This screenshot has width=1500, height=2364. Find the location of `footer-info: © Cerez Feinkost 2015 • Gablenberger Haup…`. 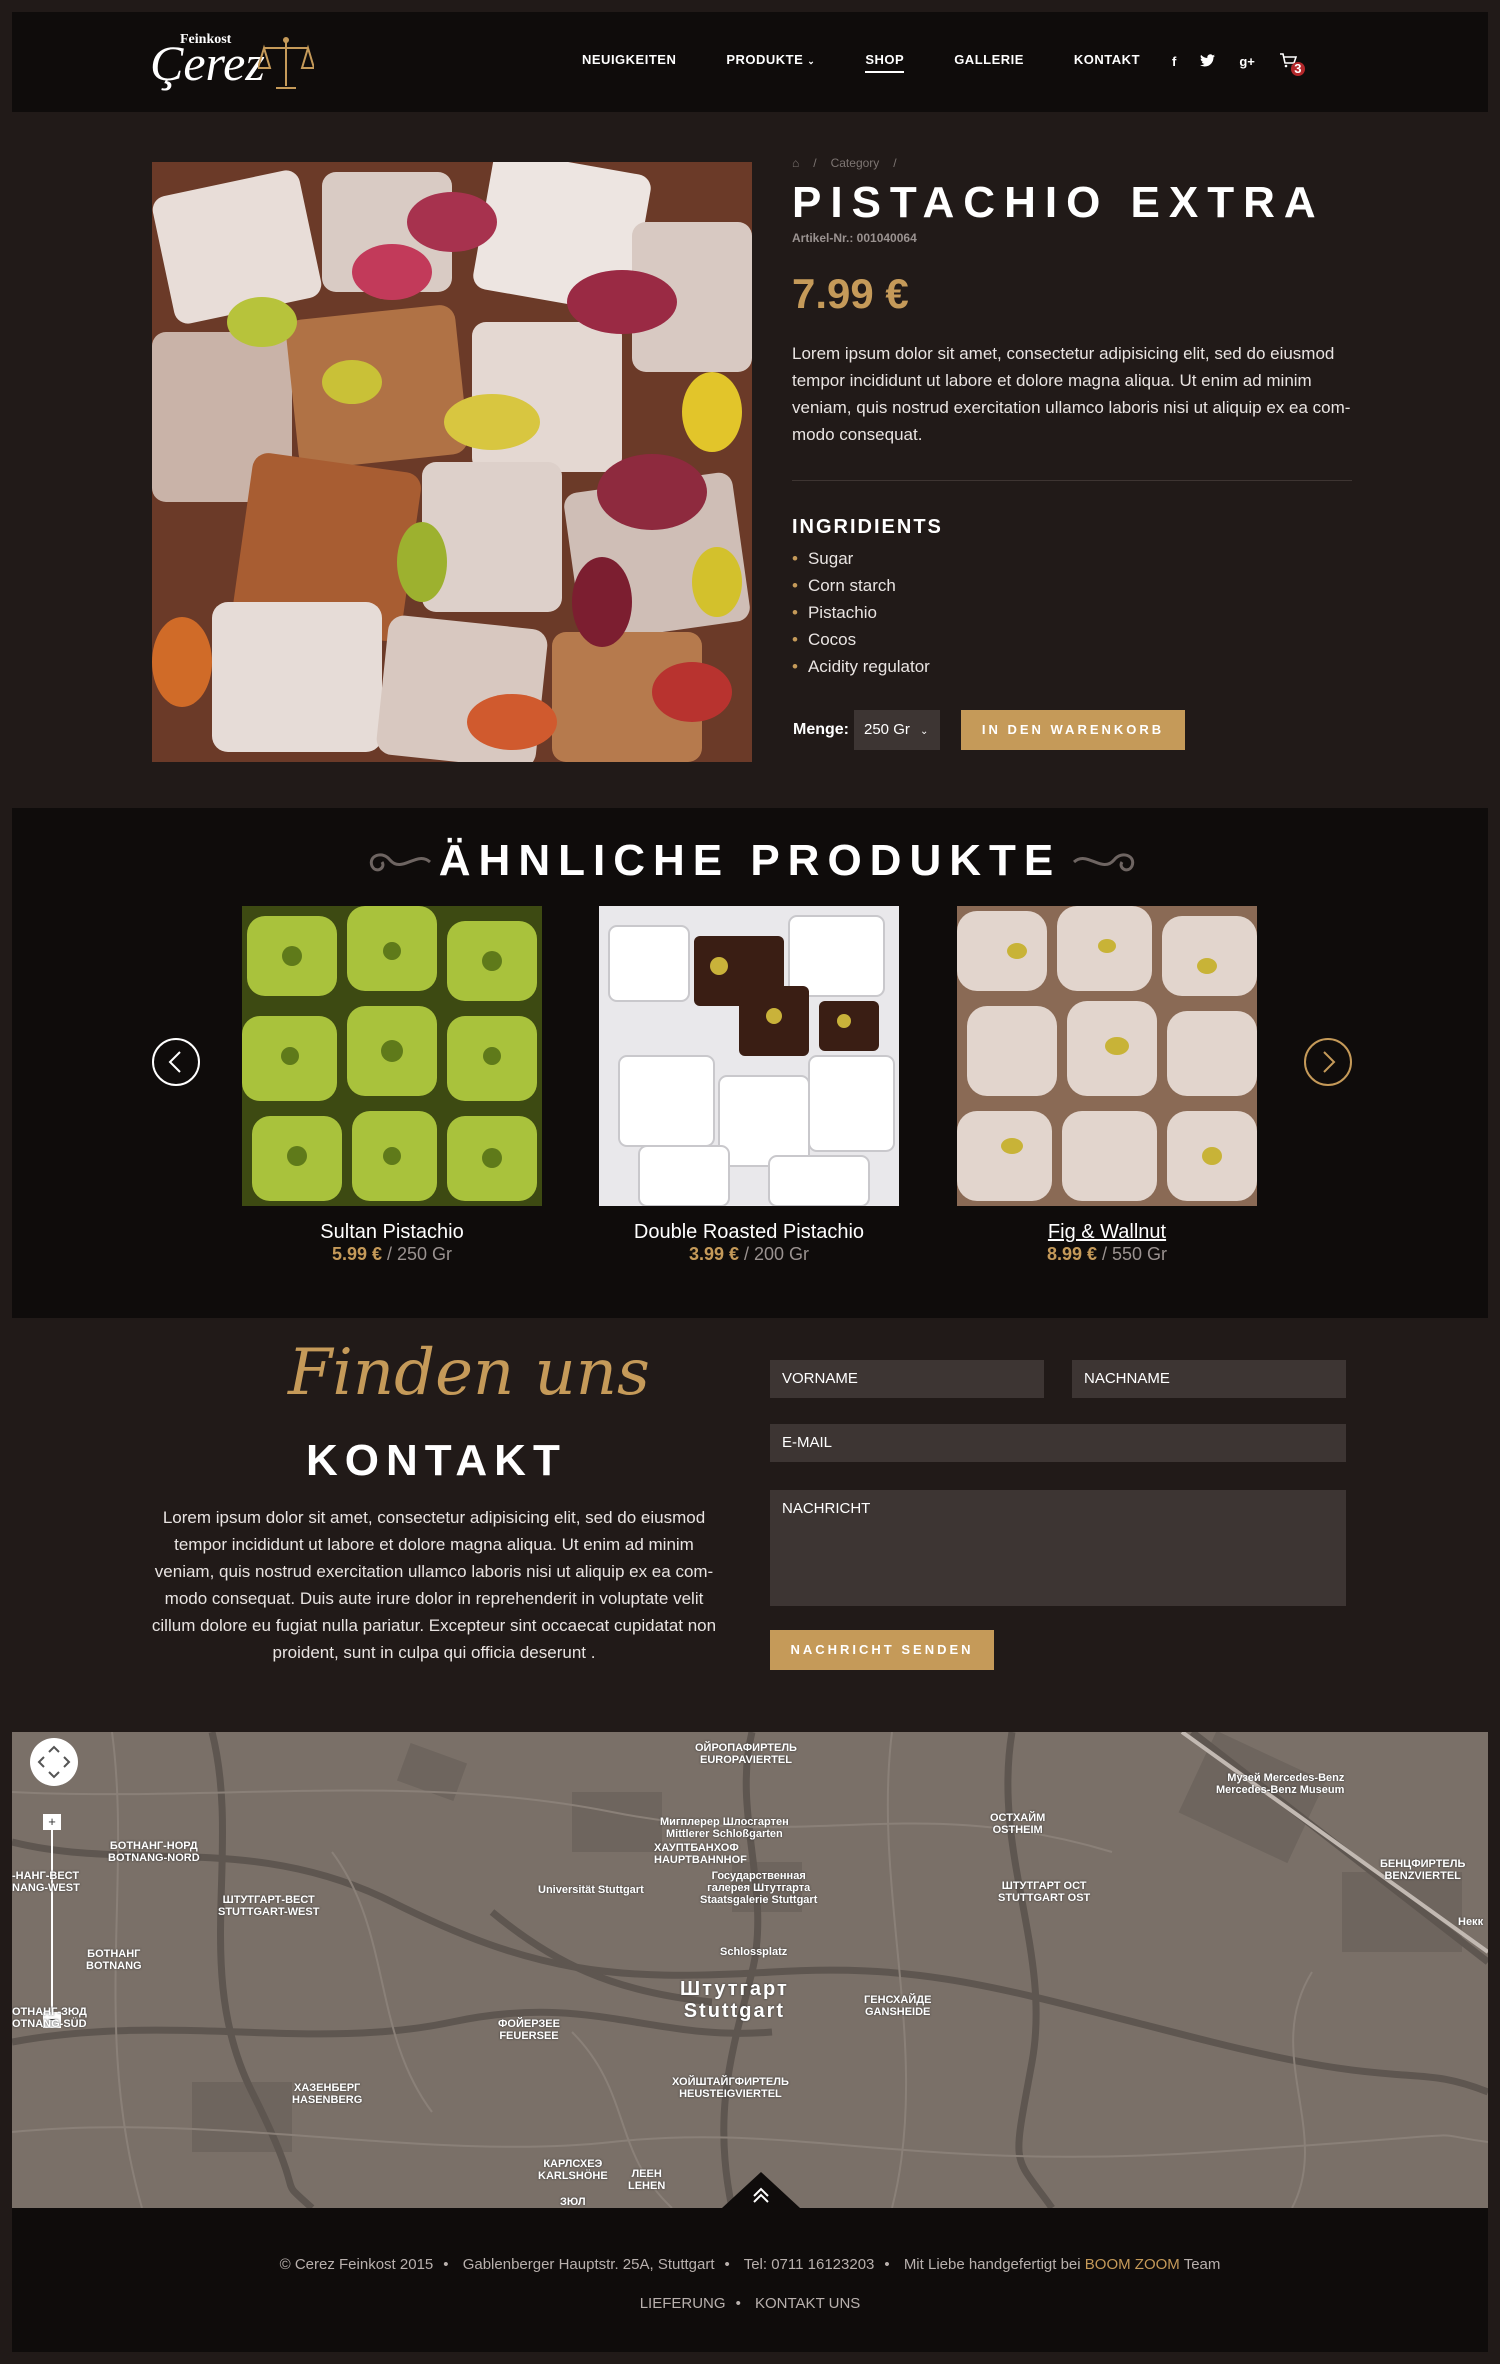

footer-info: © Cerez Feinkost 2015 • Gablenberger Haup… is located at coordinates (750, 2264).